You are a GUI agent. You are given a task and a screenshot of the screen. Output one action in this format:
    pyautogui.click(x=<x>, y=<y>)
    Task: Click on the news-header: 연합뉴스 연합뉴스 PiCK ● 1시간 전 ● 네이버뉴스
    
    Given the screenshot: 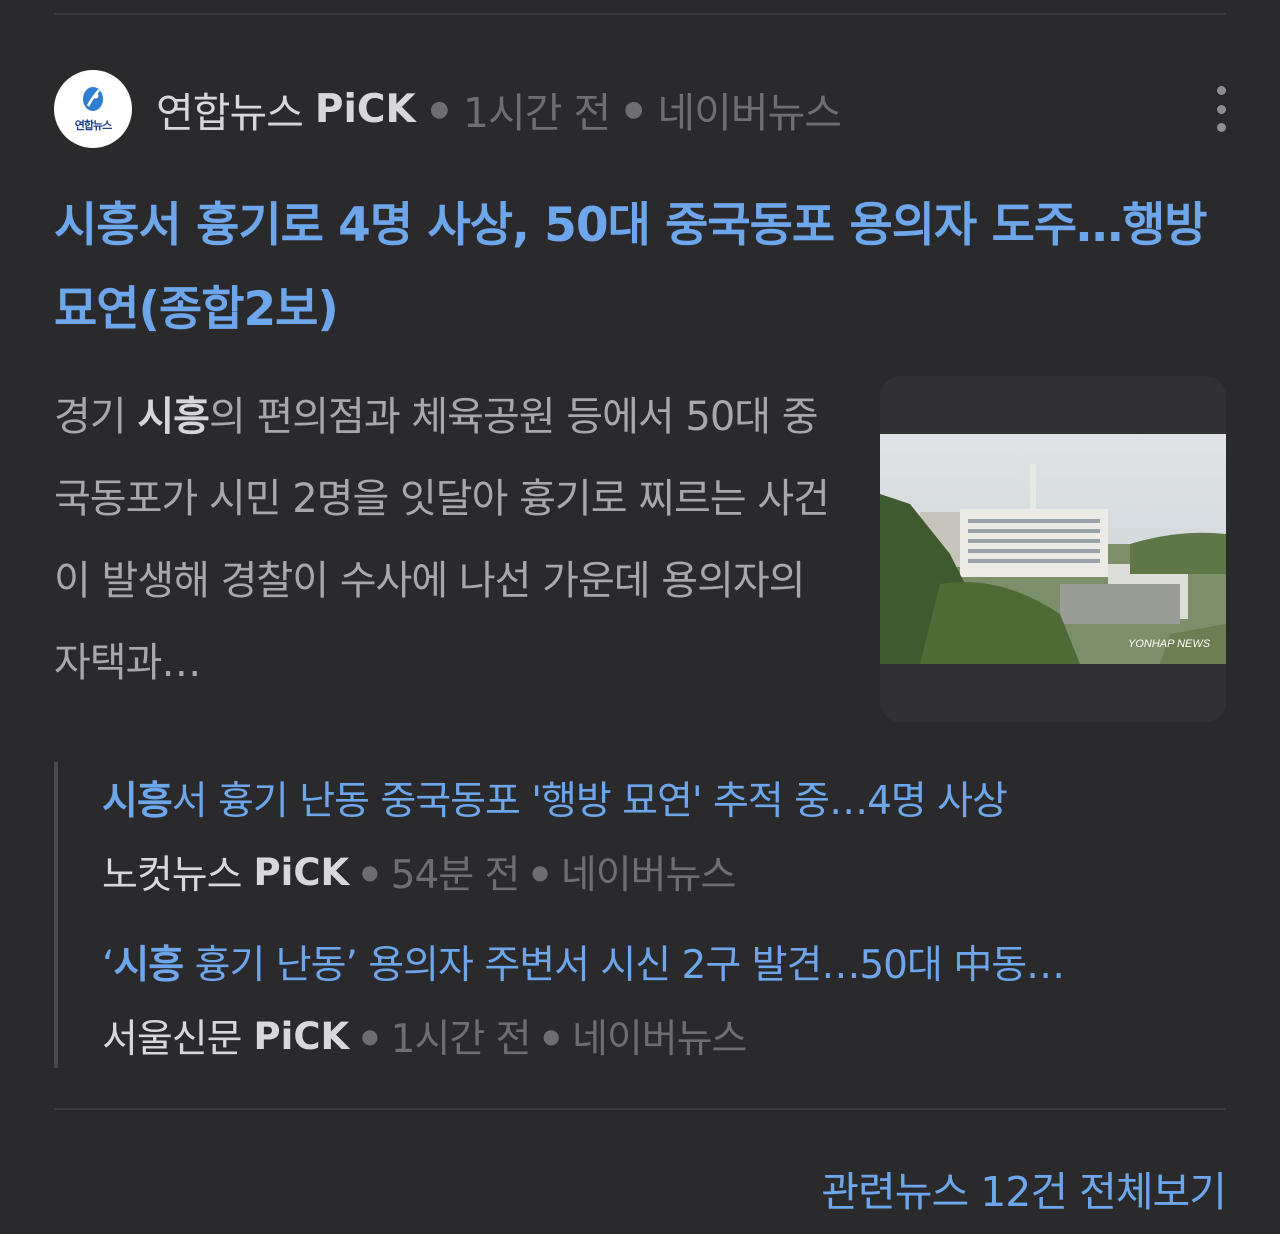 What is the action you would take?
    pyautogui.click(x=640, y=109)
    